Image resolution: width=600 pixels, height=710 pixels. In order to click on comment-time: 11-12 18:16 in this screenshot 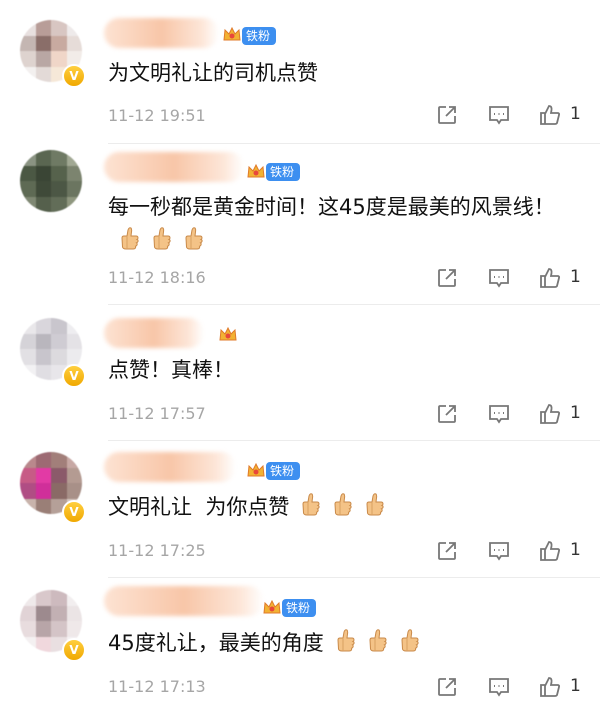, I will do `click(157, 277)`.